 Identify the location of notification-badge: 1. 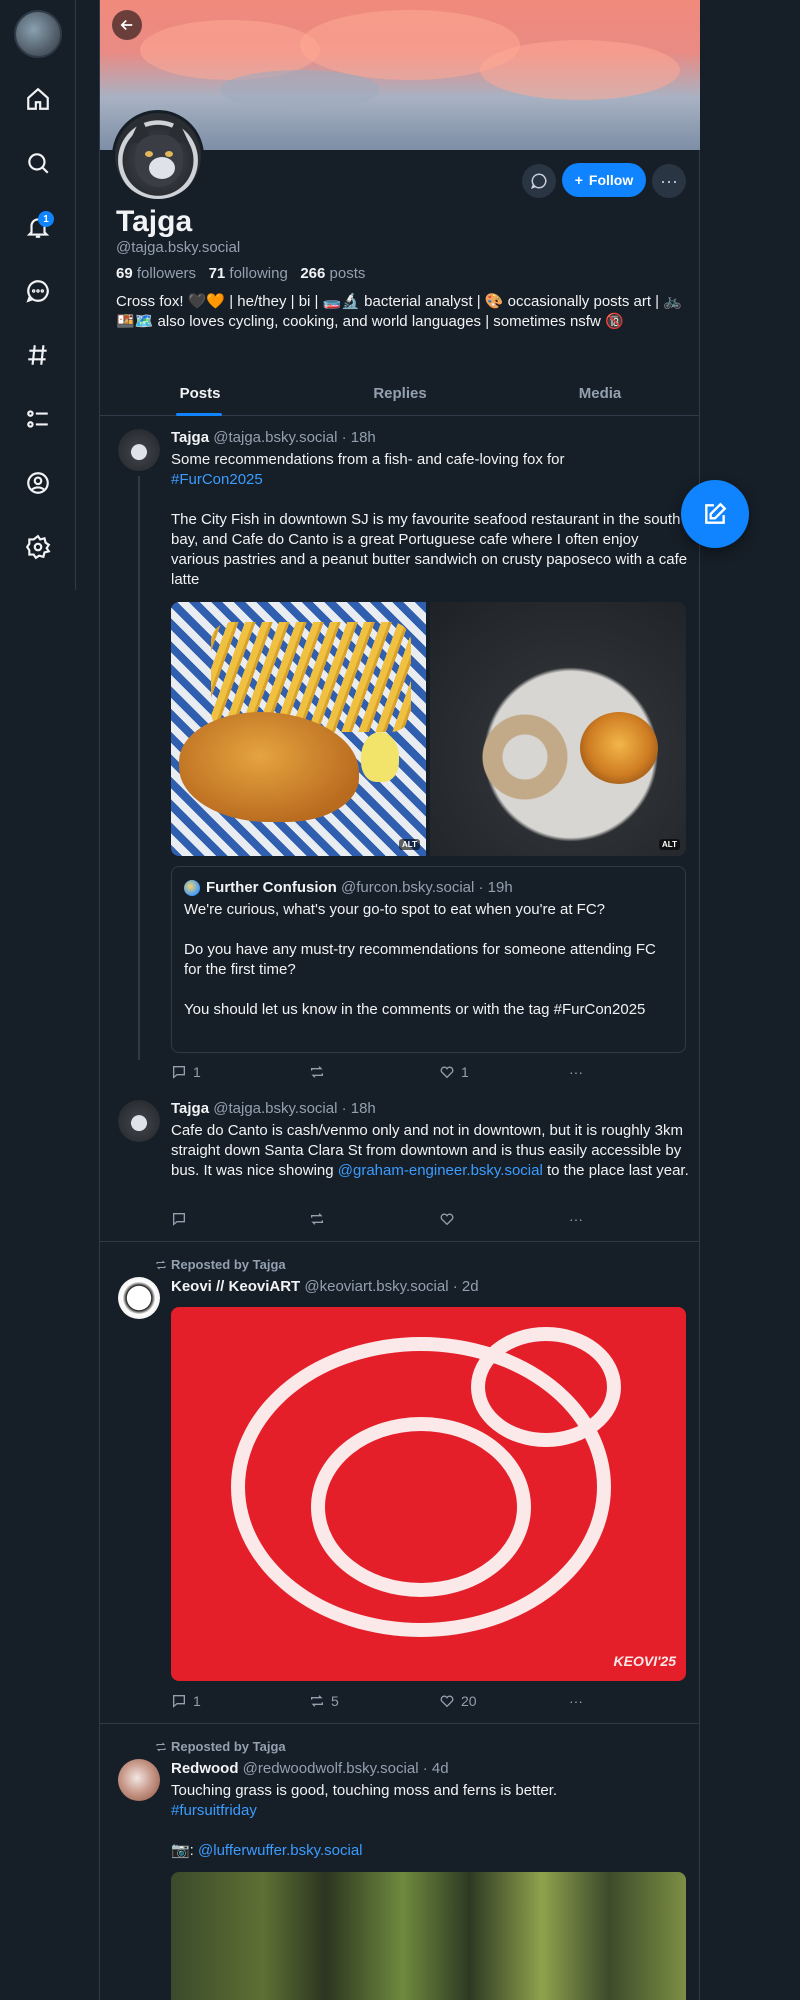
(46, 219).